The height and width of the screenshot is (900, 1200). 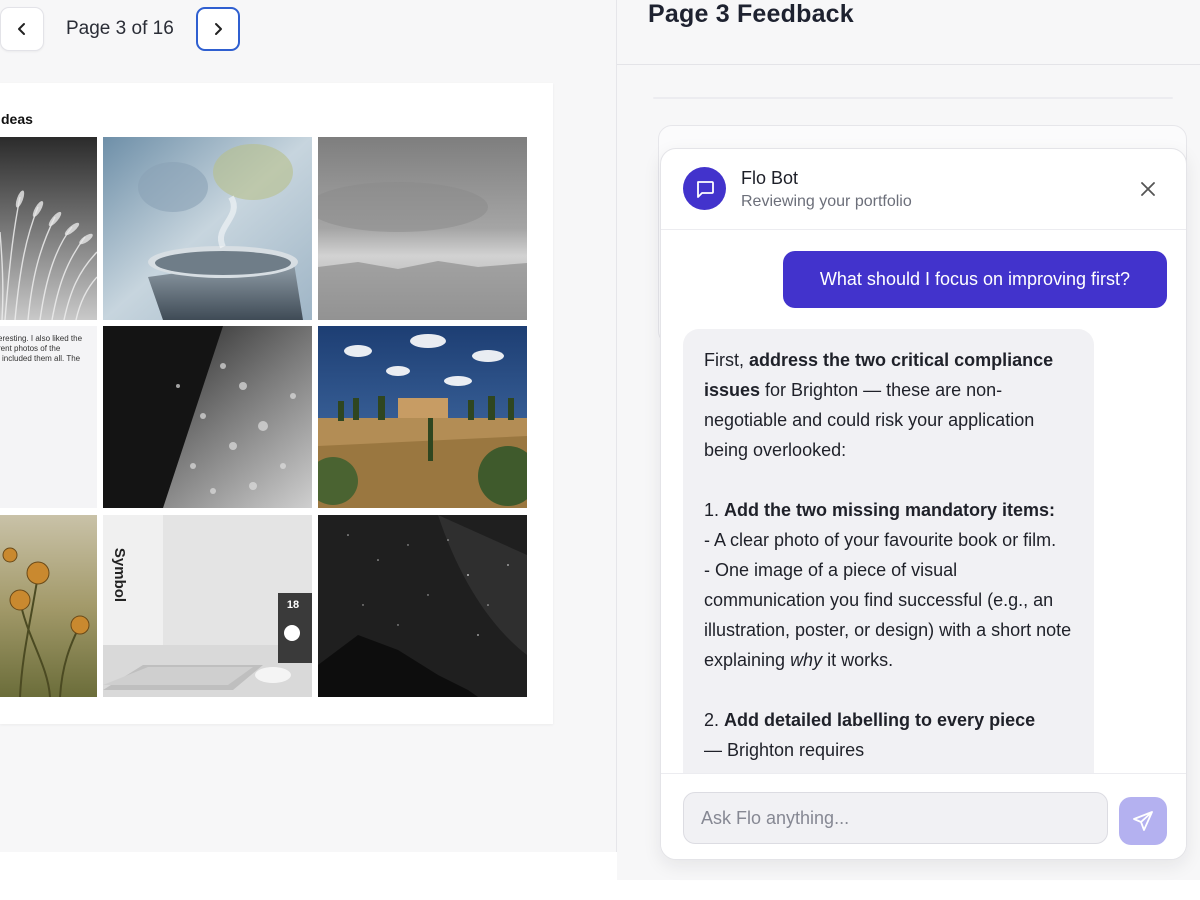 I want to click on book-spine-text: Symbol, so click(x=119, y=575).